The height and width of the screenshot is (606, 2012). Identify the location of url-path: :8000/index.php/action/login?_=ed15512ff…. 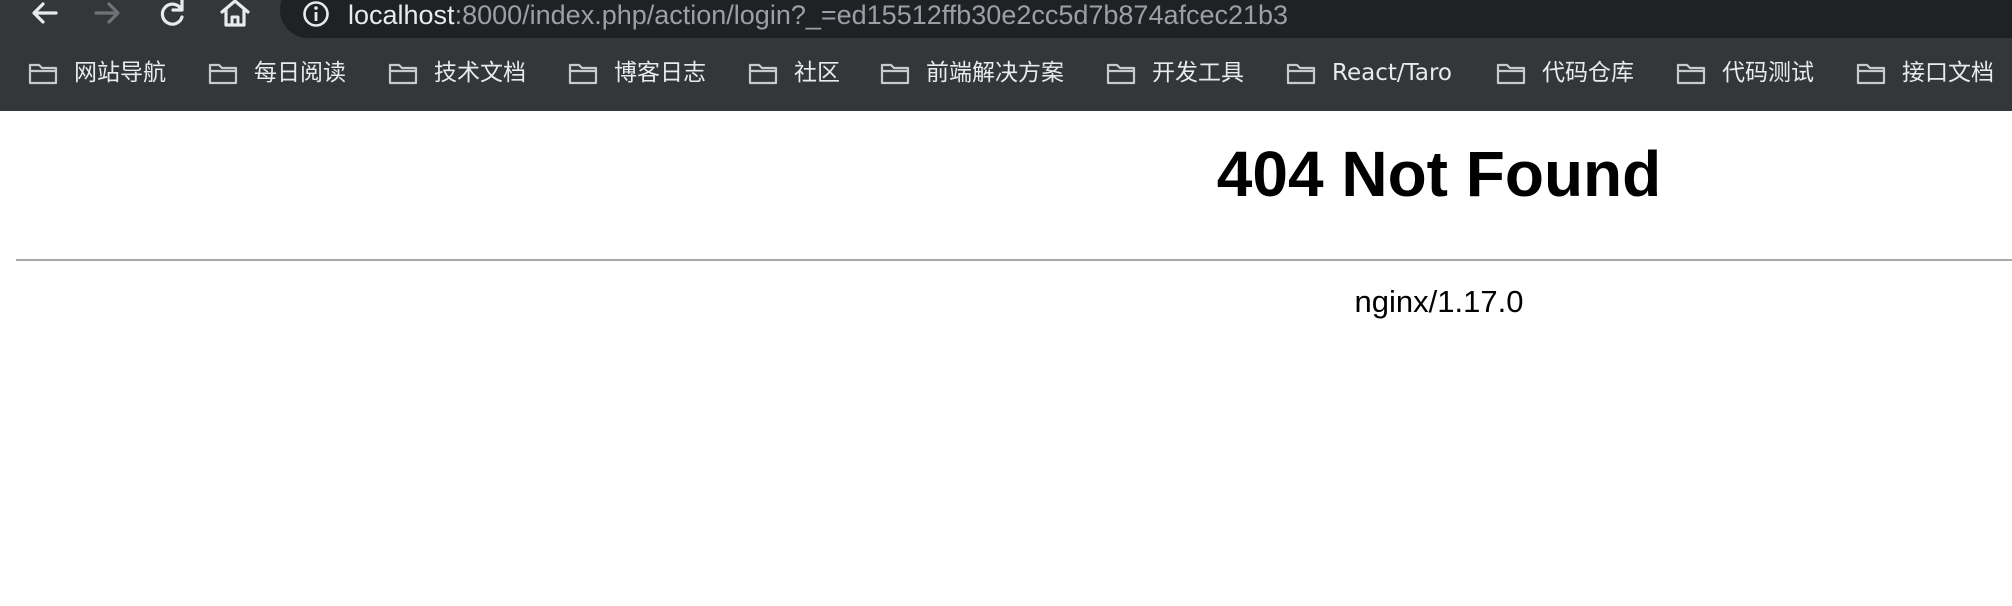
(871, 15).